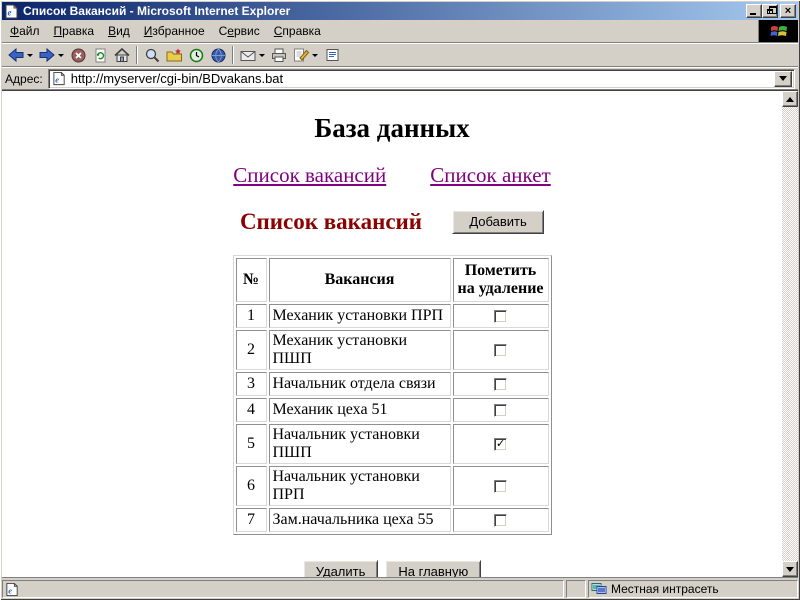 The width and height of the screenshot is (800, 600). What do you see at coordinates (152, 55) in the screenshot?
I see `search-button` at bounding box center [152, 55].